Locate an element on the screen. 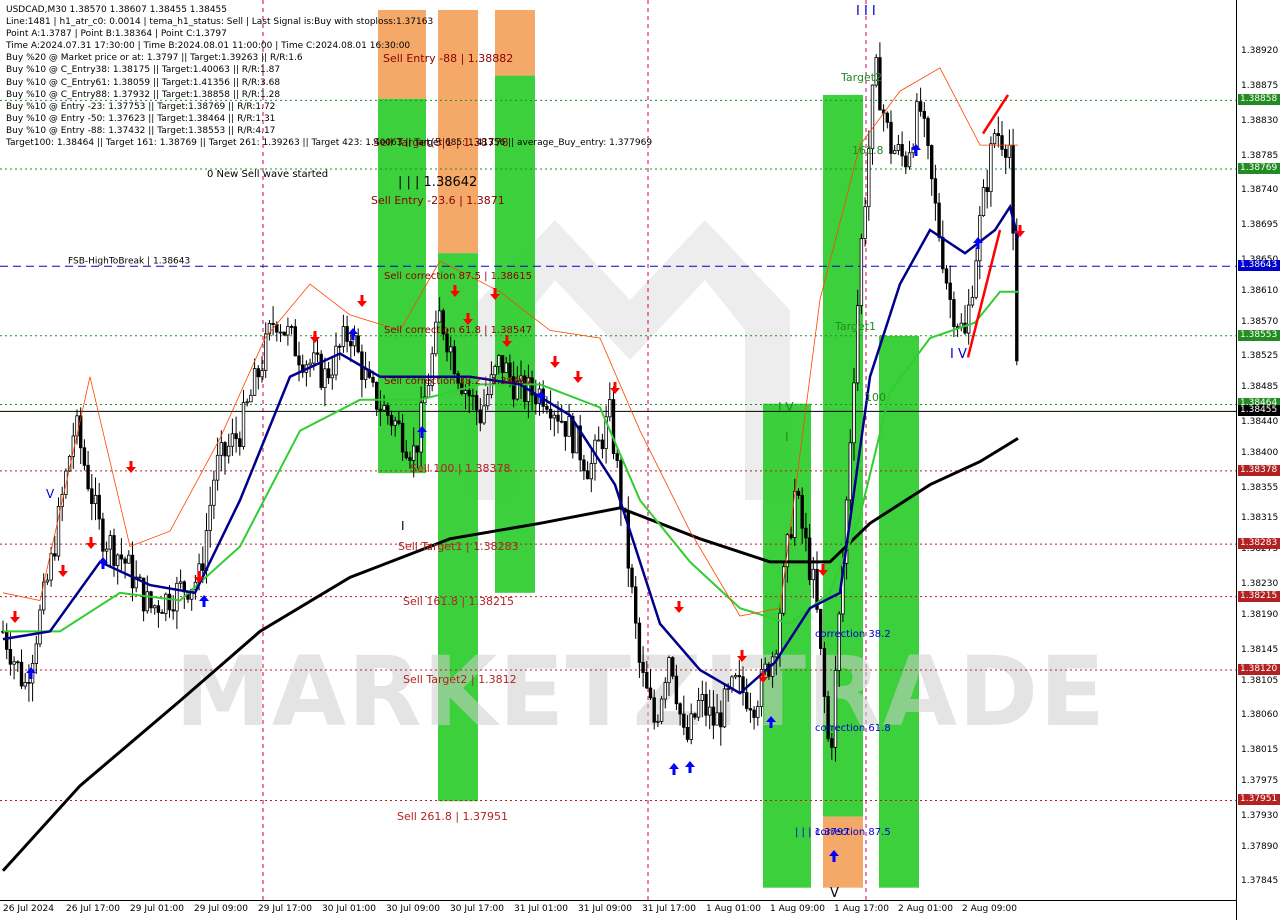 This screenshot has width=1280, height=921. status-text: 0 New Sell wave started is located at coordinates (267, 174).